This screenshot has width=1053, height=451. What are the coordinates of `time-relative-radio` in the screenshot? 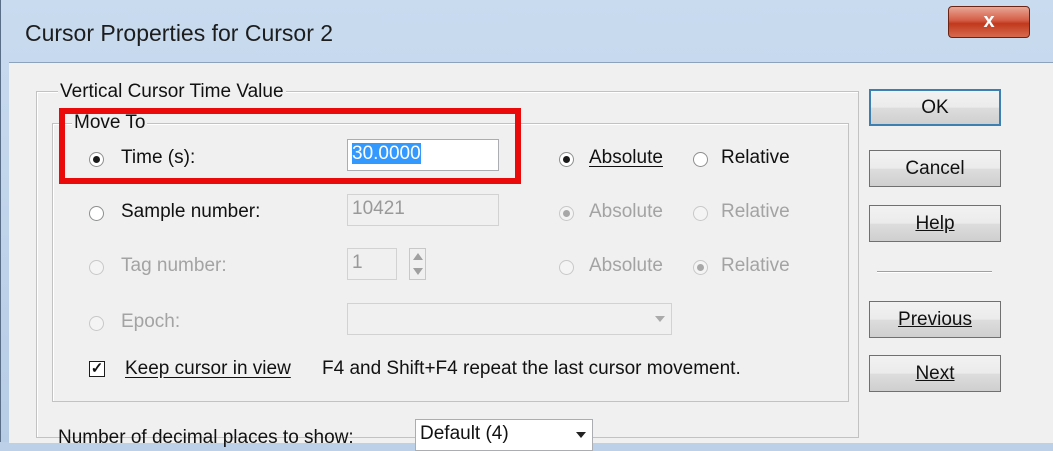 It's located at (700, 159).